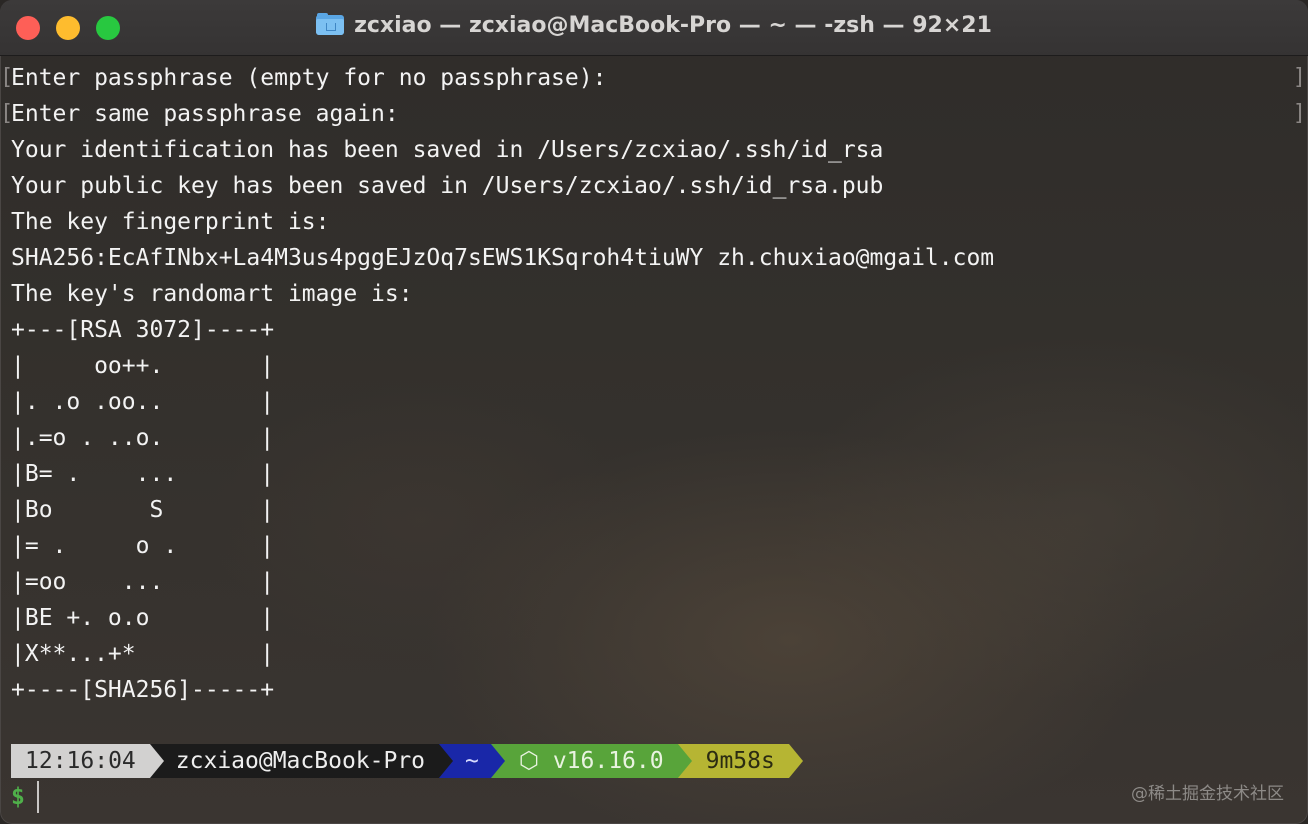  Describe the element at coordinates (143, 330) in the screenshot. I see `randomart-line: +---[RSA 3072]----+` at that location.